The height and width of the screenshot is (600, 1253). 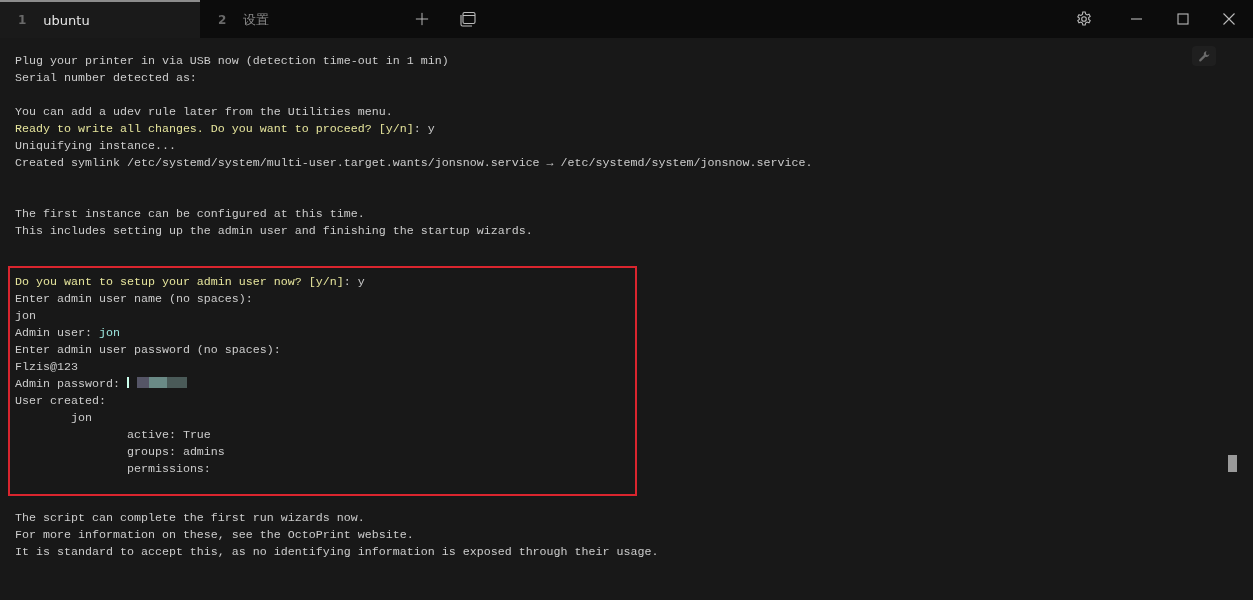 What do you see at coordinates (1183, 19) in the screenshot?
I see `maximize-icon` at bounding box center [1183, 19].